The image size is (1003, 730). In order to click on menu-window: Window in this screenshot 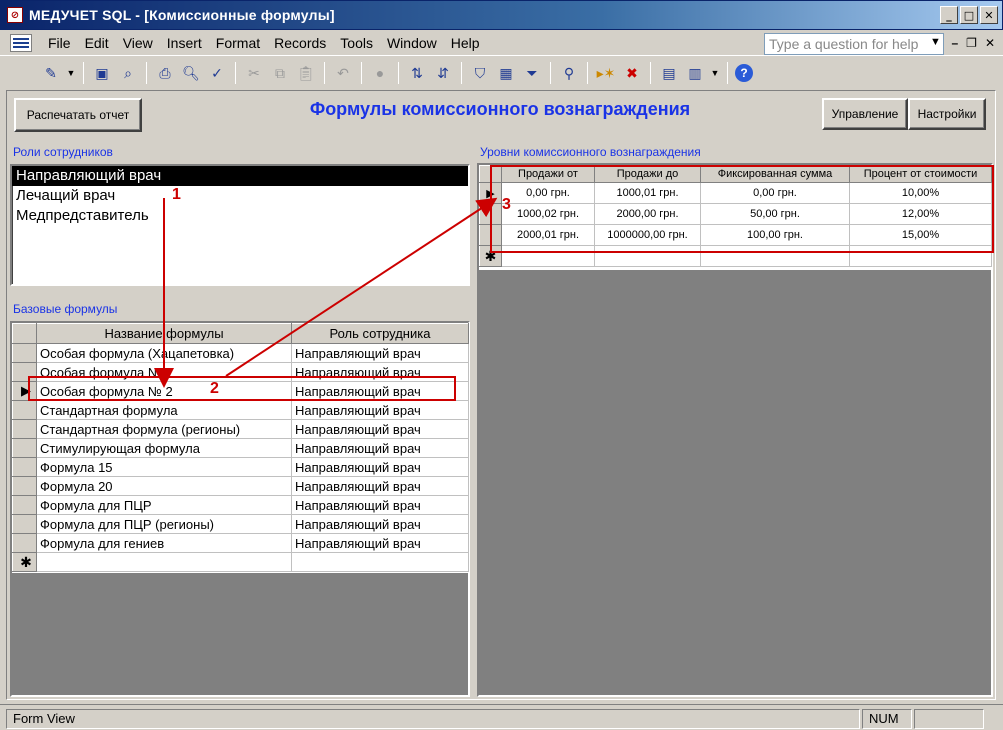, I will do `click(413, 43)`.